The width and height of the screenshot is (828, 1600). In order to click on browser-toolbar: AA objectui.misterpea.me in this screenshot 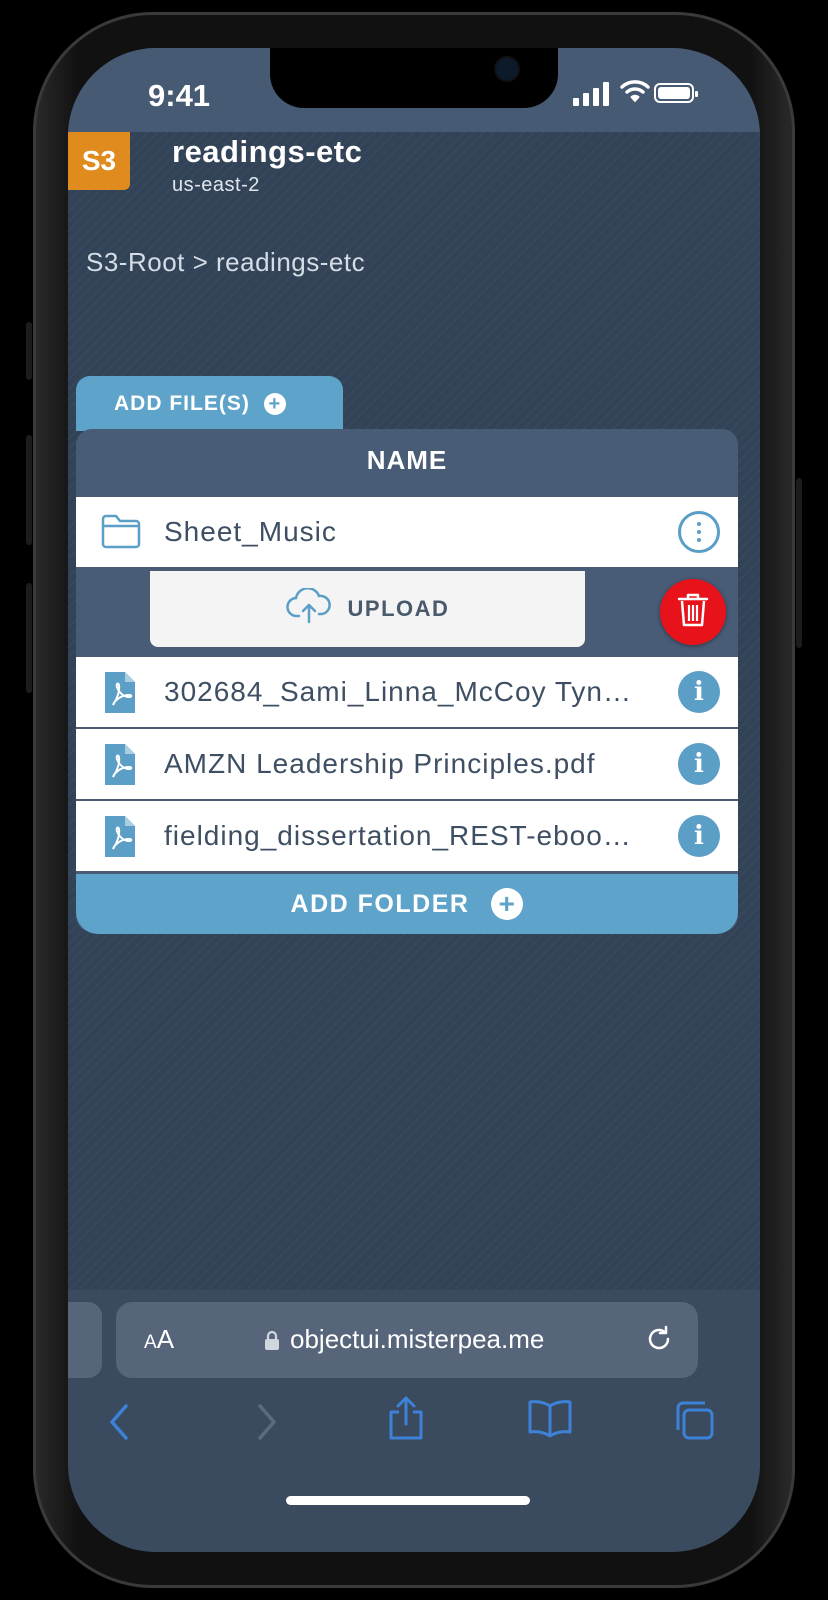, I will do `click(414, 1421)`.